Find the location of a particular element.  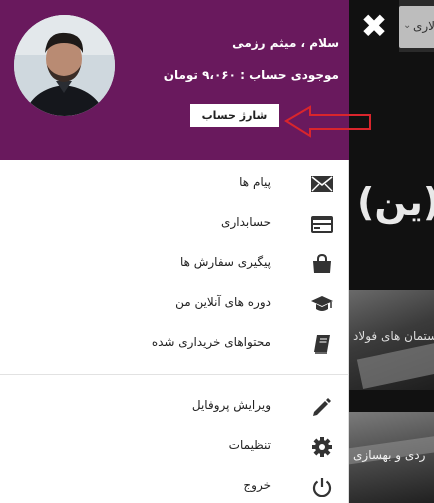

menu-item-label: دوره های آنلاین من is located at coordinates (223, 302).